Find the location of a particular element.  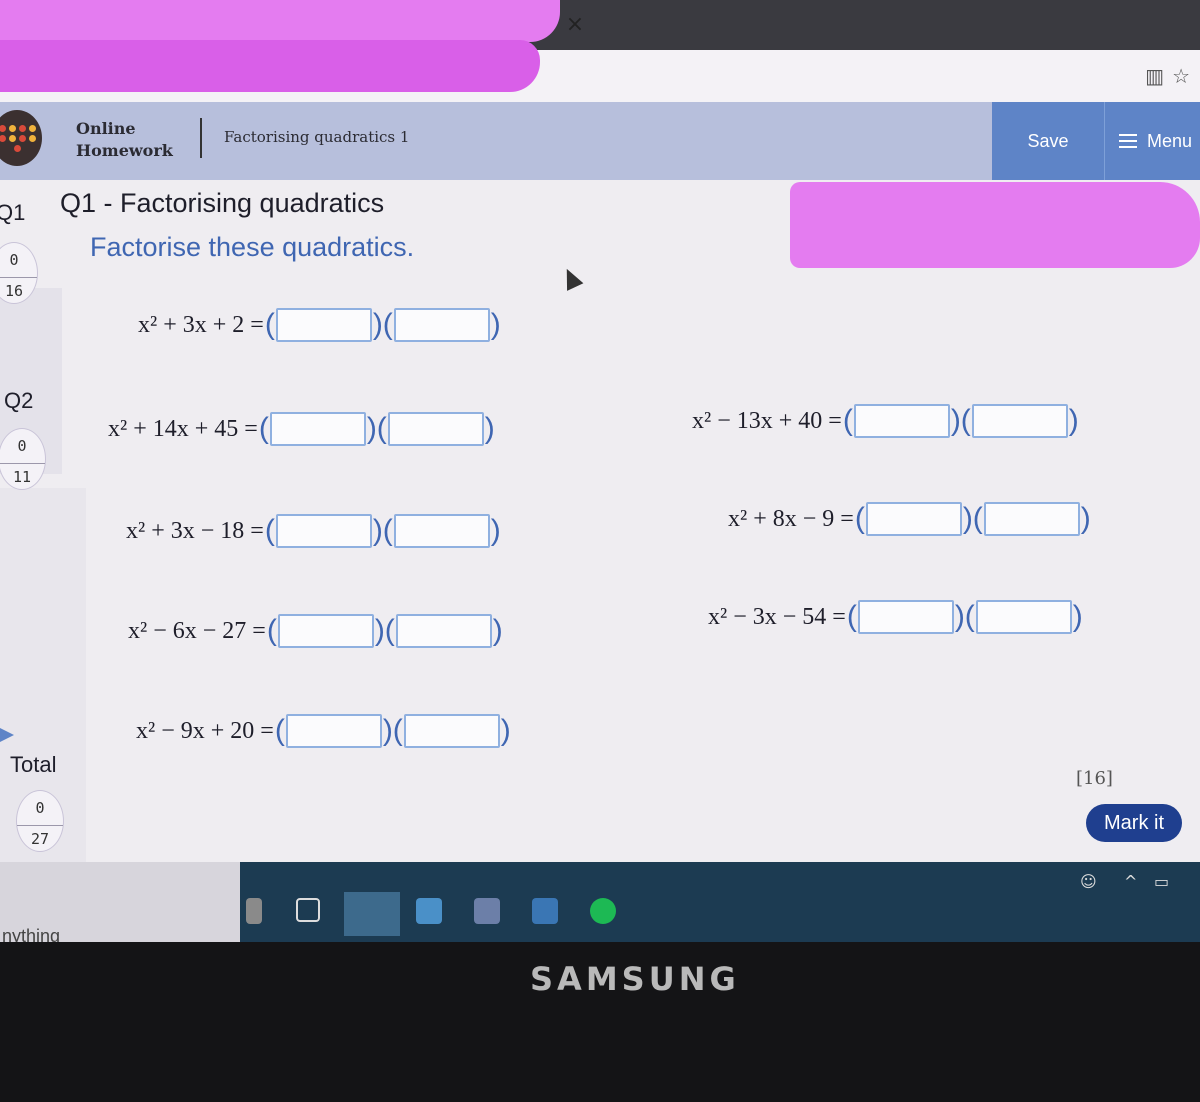

header-divider is located at coordinates (201, 138).